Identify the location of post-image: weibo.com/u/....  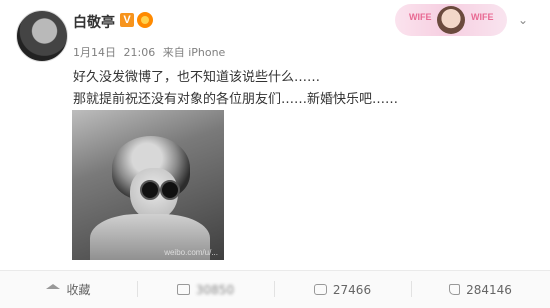
(148, 185).